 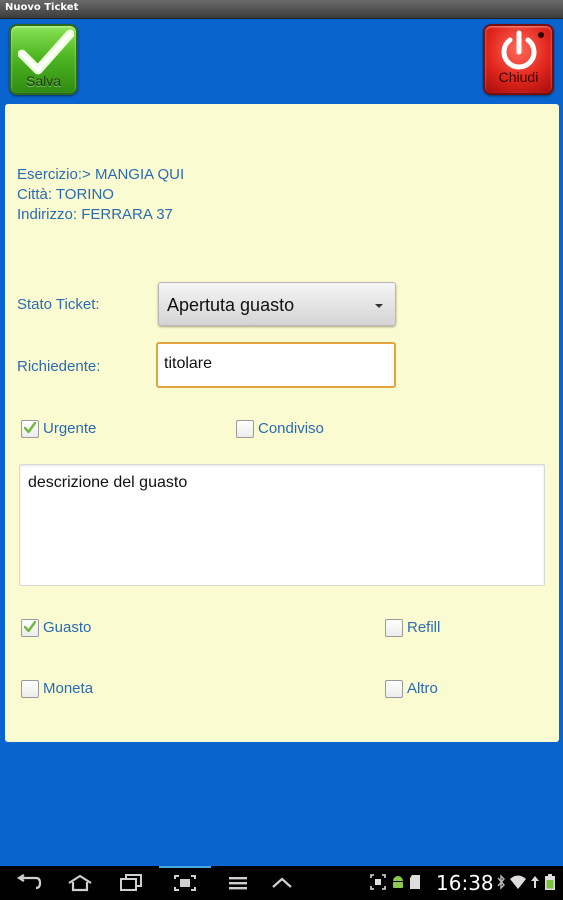 What do you see at coordinates (501, 882) in the screenshot?
I see `bluetooth-icon` at bounding box center [501, 882].